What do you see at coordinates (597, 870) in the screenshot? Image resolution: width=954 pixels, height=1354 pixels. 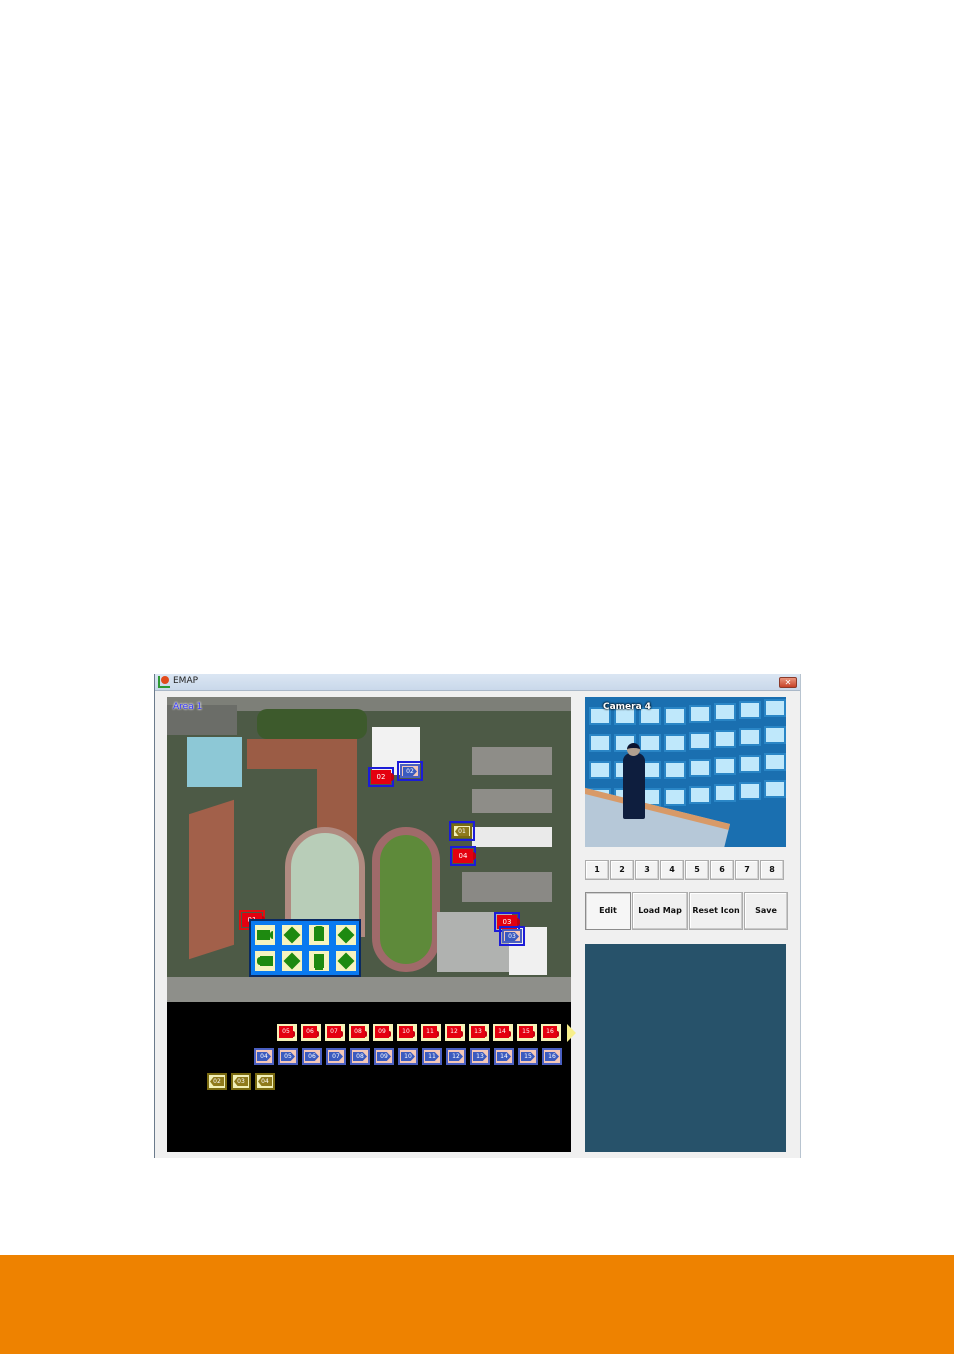 I see `channel-button-1: 1` at bounding box center [597, 870].